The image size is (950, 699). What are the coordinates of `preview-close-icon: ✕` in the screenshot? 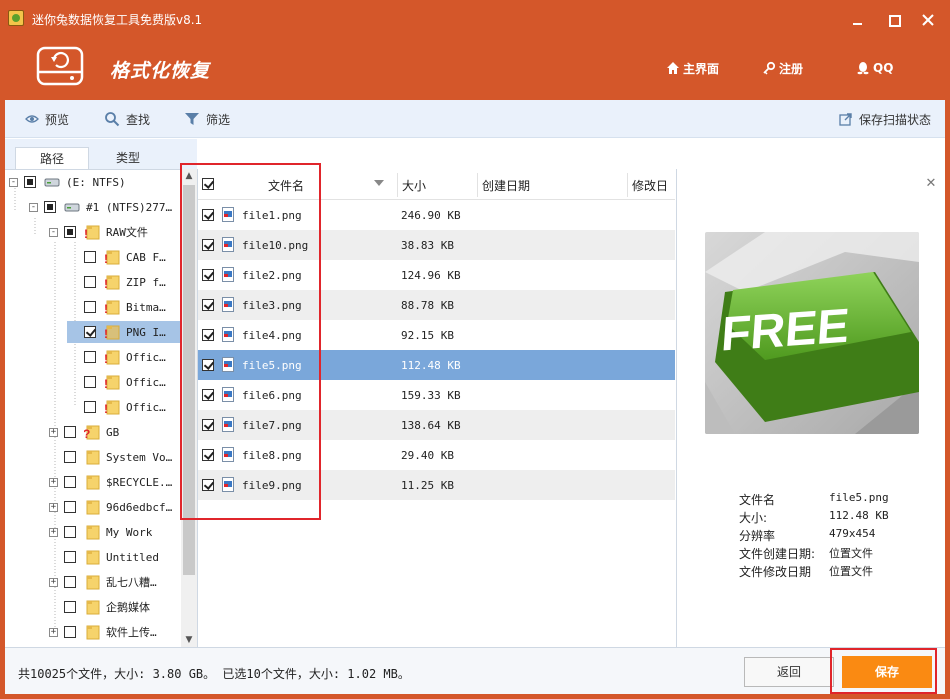 It's located at (931, 184).